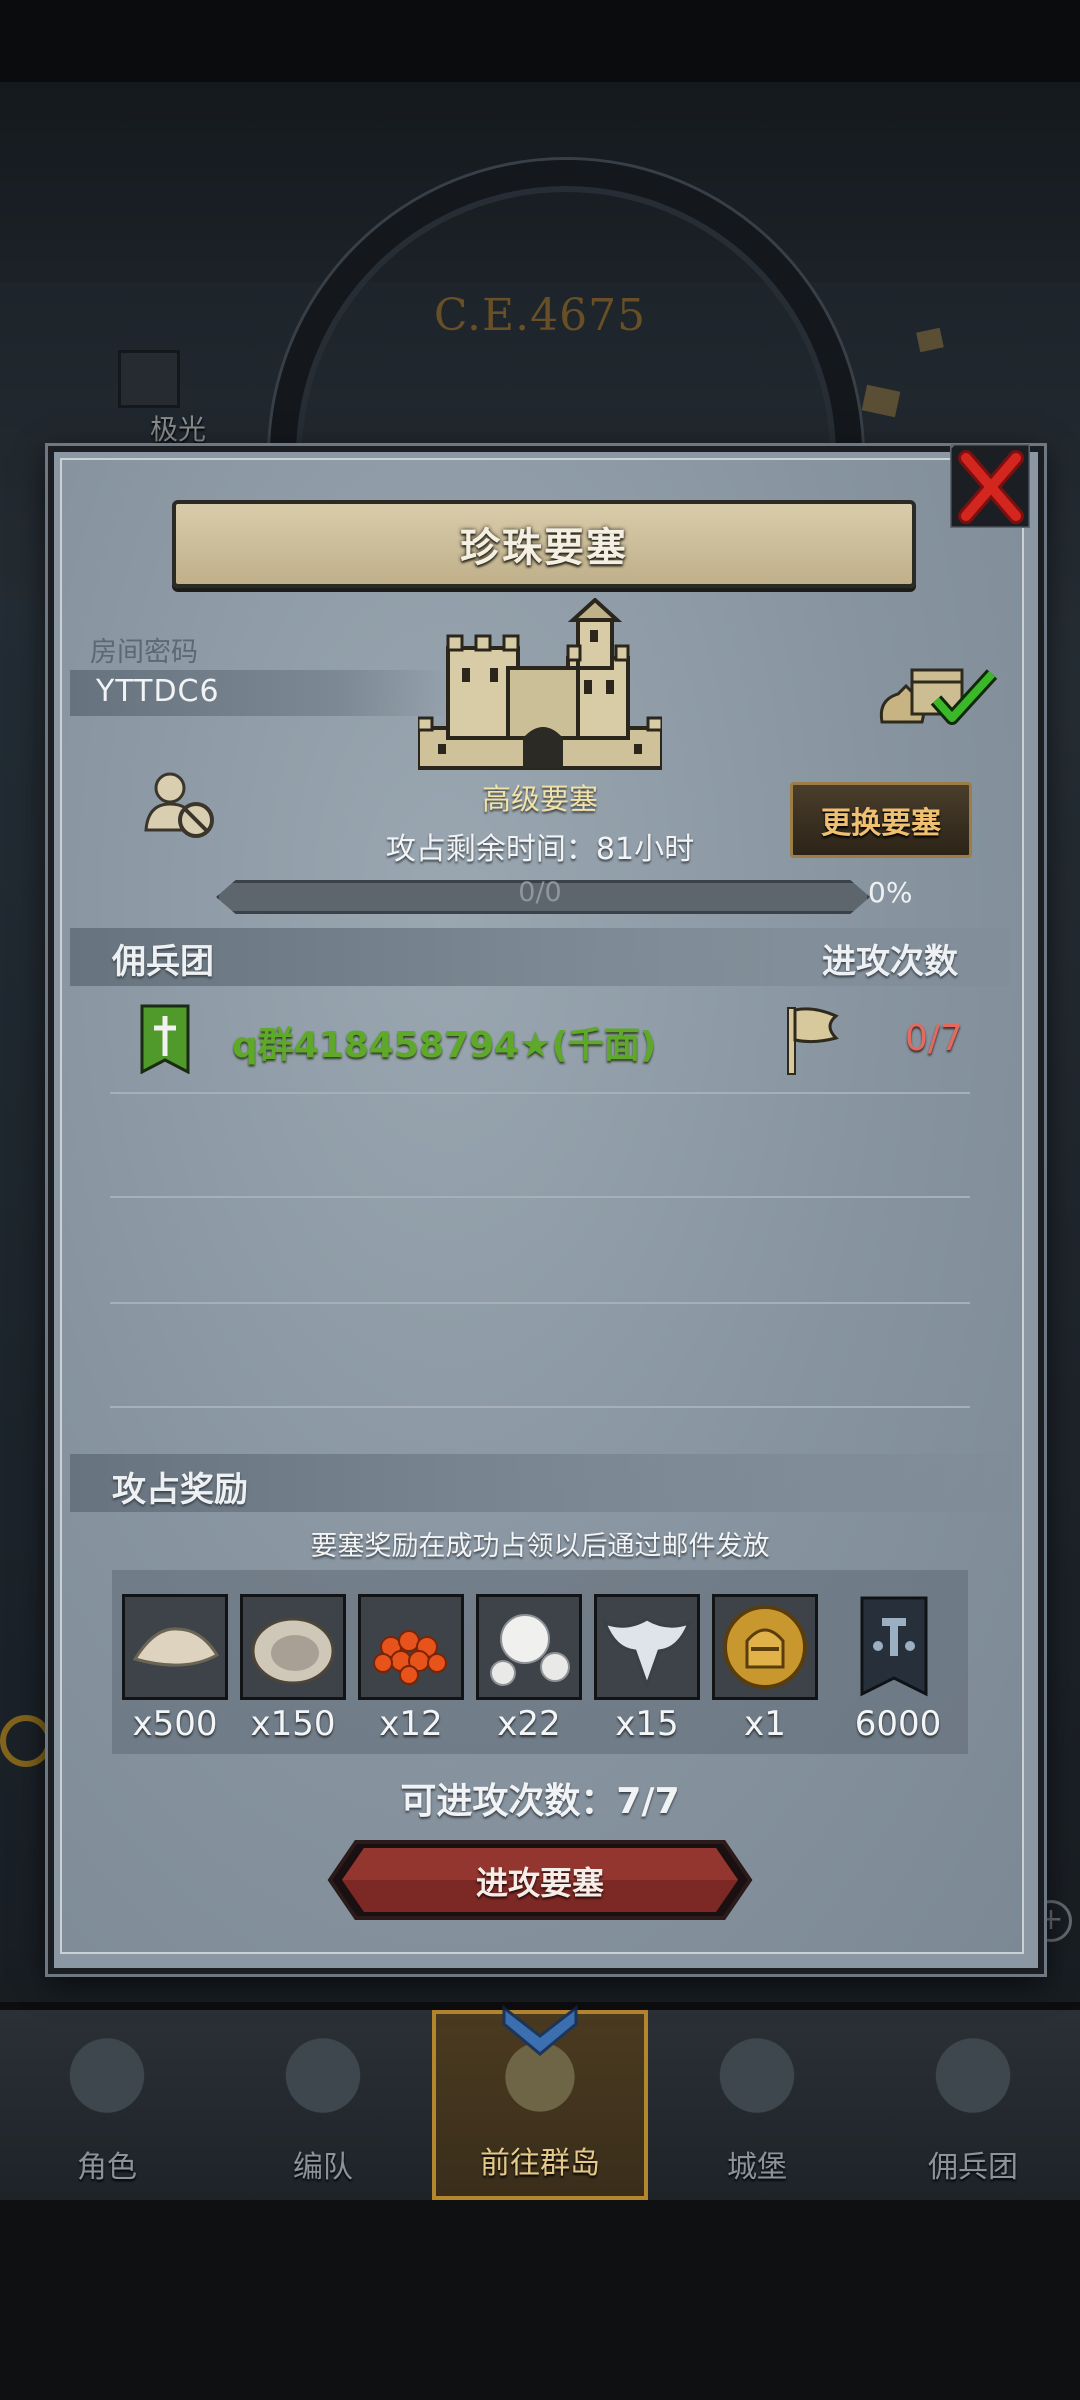 This screenshot has width=1080, height=2400. I want to click on mercenary-header: 佣兵团, so click(163, 962).